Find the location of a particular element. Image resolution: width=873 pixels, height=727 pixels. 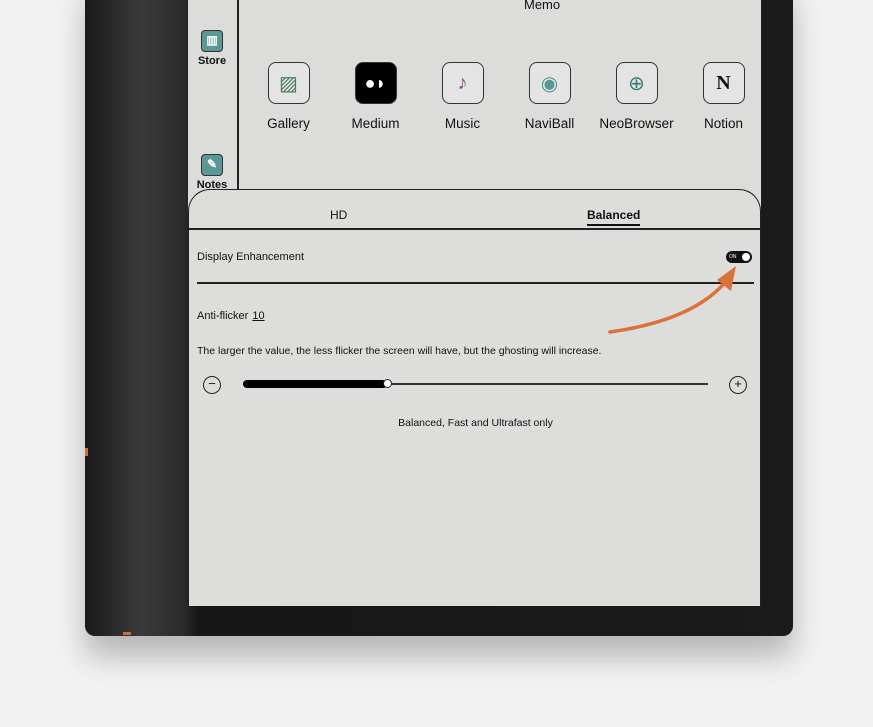

medium-icon: ●◗ is located at coordinates (375, 83).